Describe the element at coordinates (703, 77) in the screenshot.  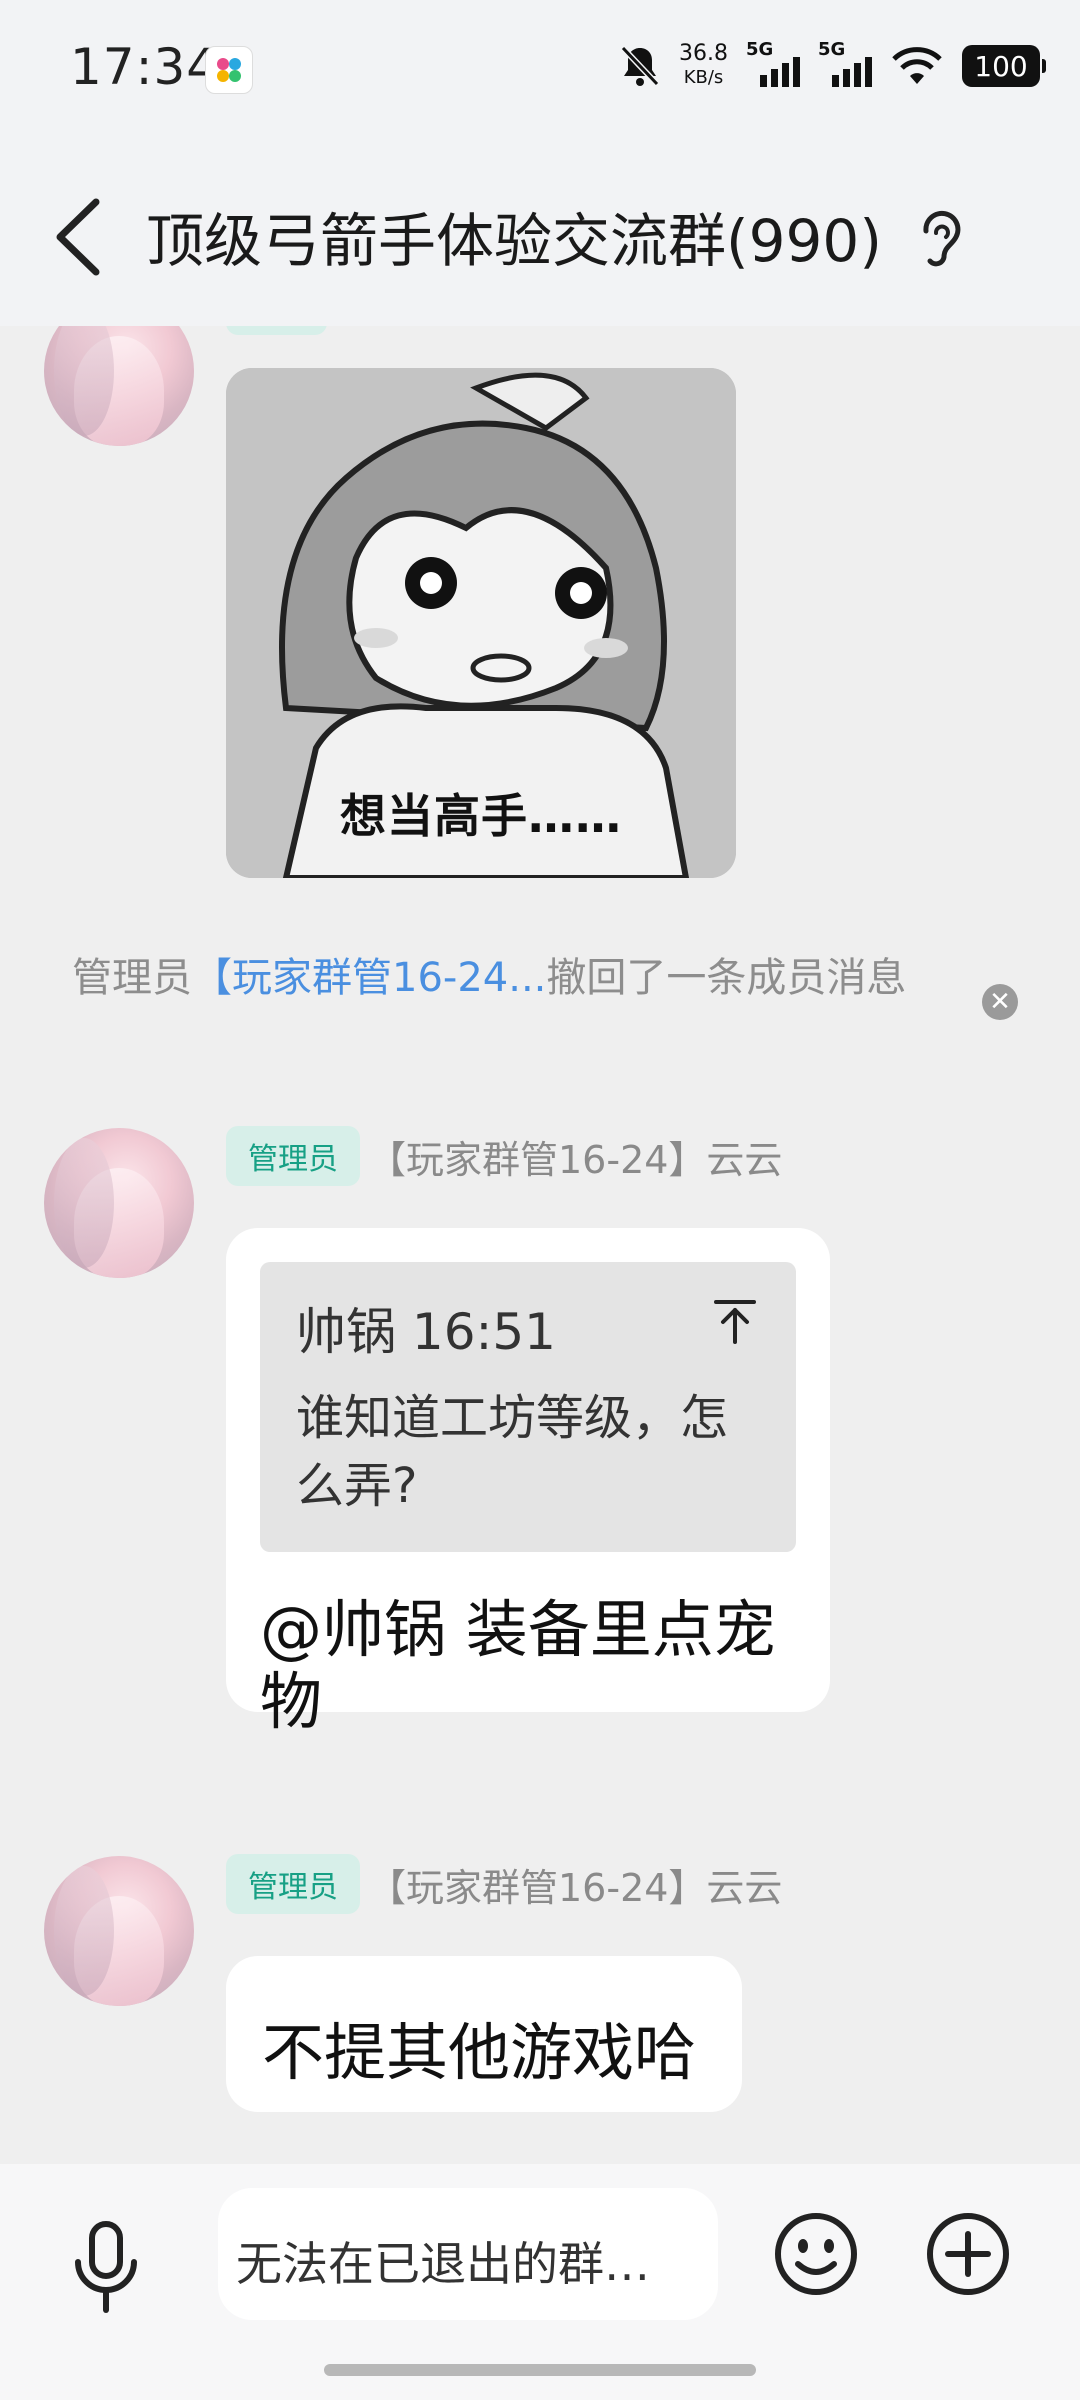
I see `network-speed-unit: KB/s` at that location.